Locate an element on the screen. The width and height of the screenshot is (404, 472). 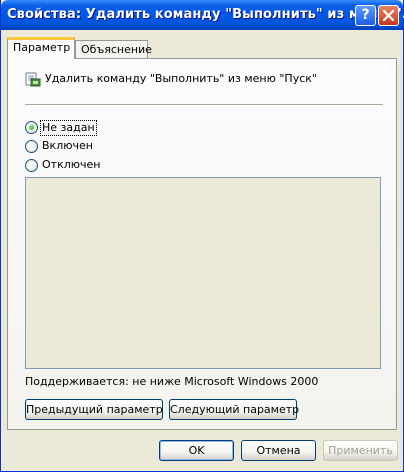
radio-not-configured is located at coordinates (31, 127).